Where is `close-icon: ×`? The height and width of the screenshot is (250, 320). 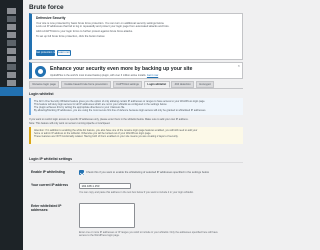 close-icon: × is located at coordinates (239, 66).